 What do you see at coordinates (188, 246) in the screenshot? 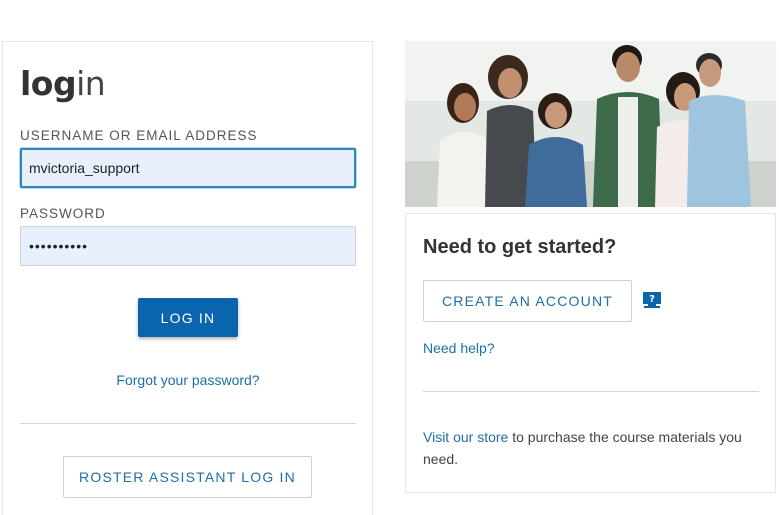
I see `password-input` at bounding box center [188, 246].